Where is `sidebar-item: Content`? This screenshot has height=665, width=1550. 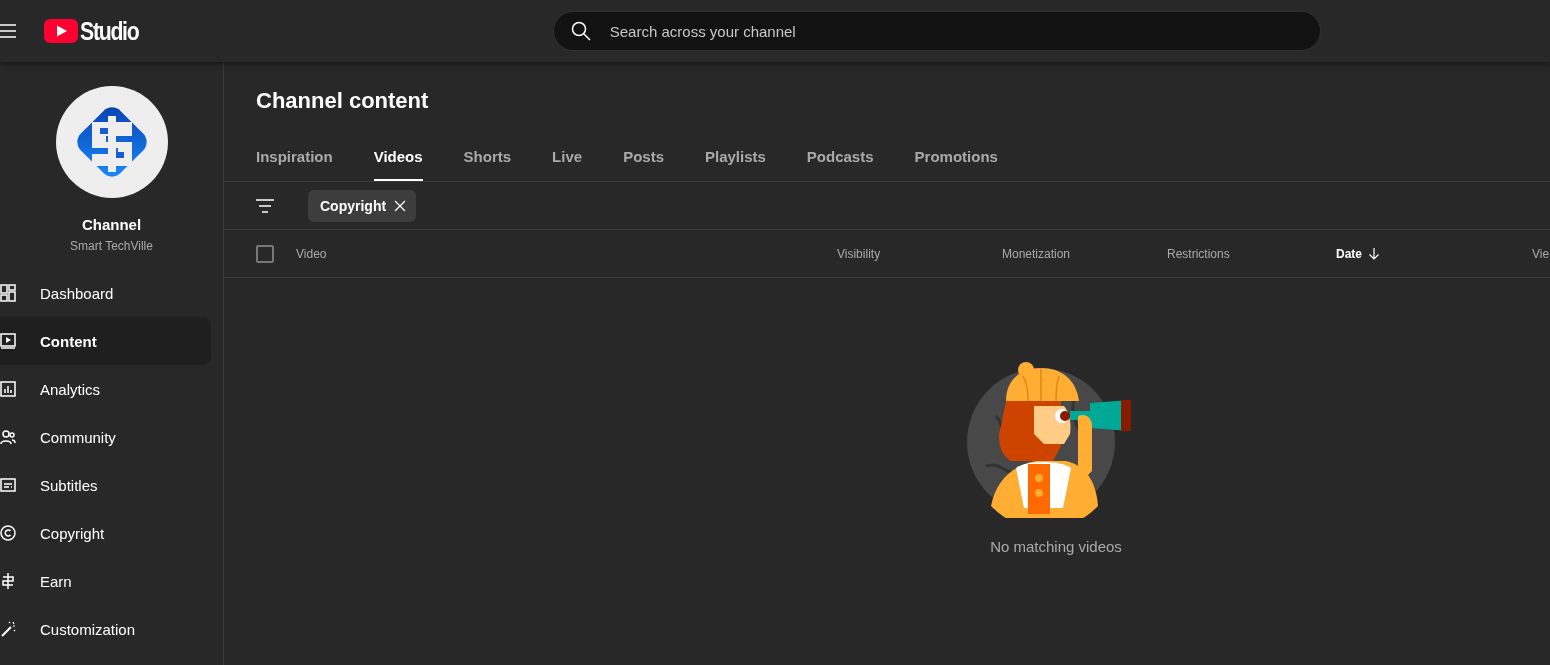 sidebar-item: Content is located at coordinates (105, 341).